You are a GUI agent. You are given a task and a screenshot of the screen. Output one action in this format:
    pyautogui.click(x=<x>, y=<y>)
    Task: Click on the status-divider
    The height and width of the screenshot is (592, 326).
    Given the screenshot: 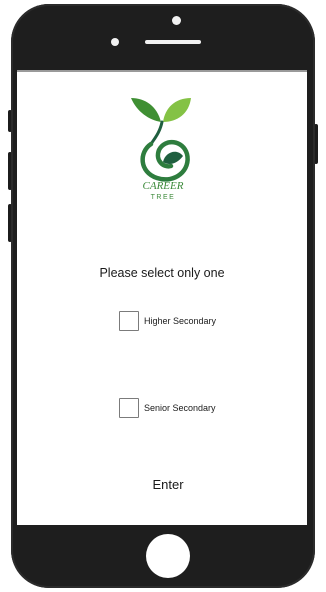 What is the action you would take?
    pyautogui.click(x=162, y=71)
    